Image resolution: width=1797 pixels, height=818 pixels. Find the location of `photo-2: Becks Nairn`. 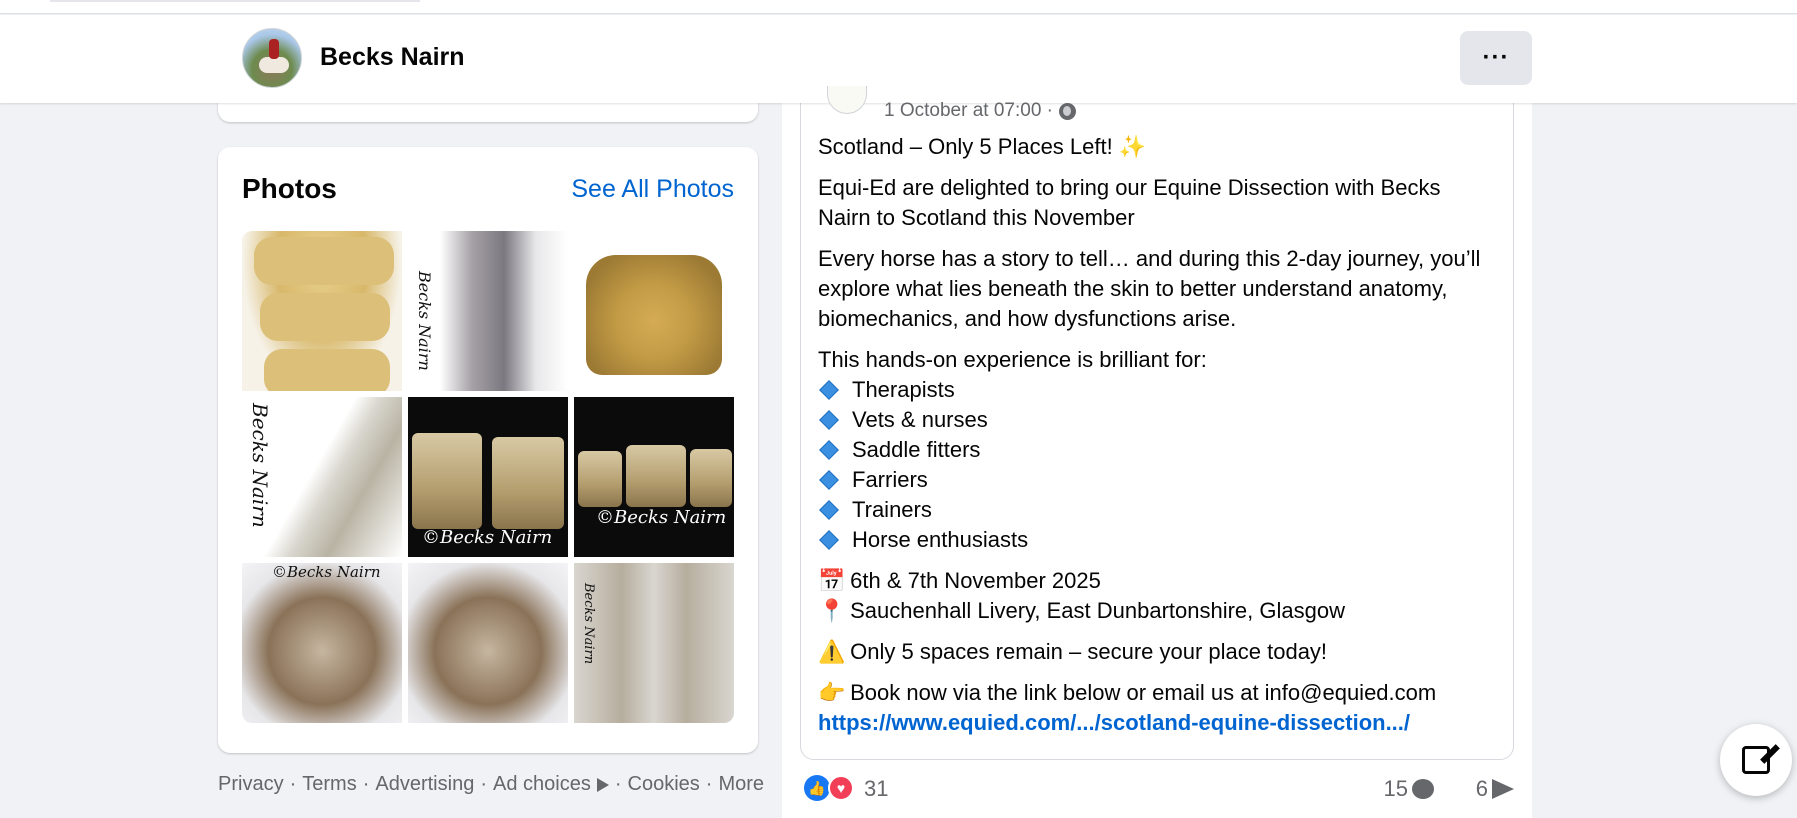

photo-2: Becks Nairn is located at coordinates (488, 311).